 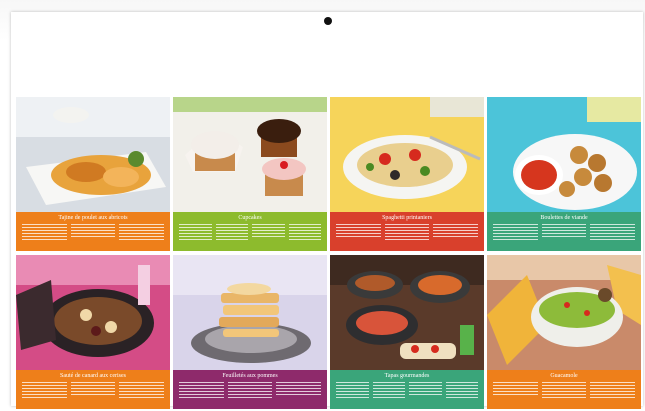 I want to click on recipe-card-8: Guacamole, so click(x=564, y=332).